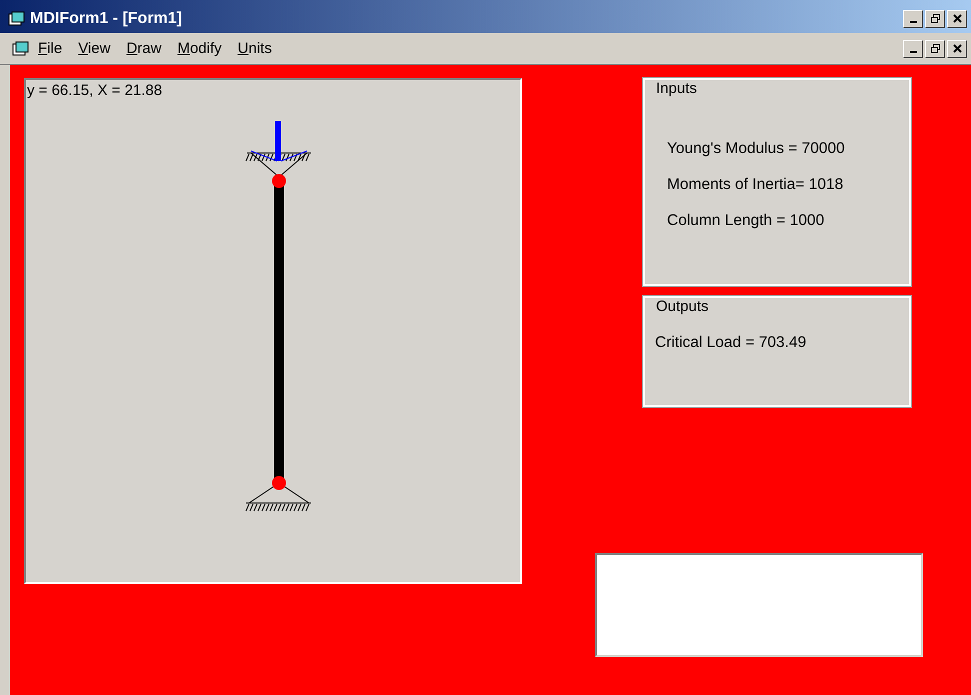 This screenshot has width=971, height=695. I want to click on coordinate-readout: y = 66.15, X = 21.88, so click(94, 90).